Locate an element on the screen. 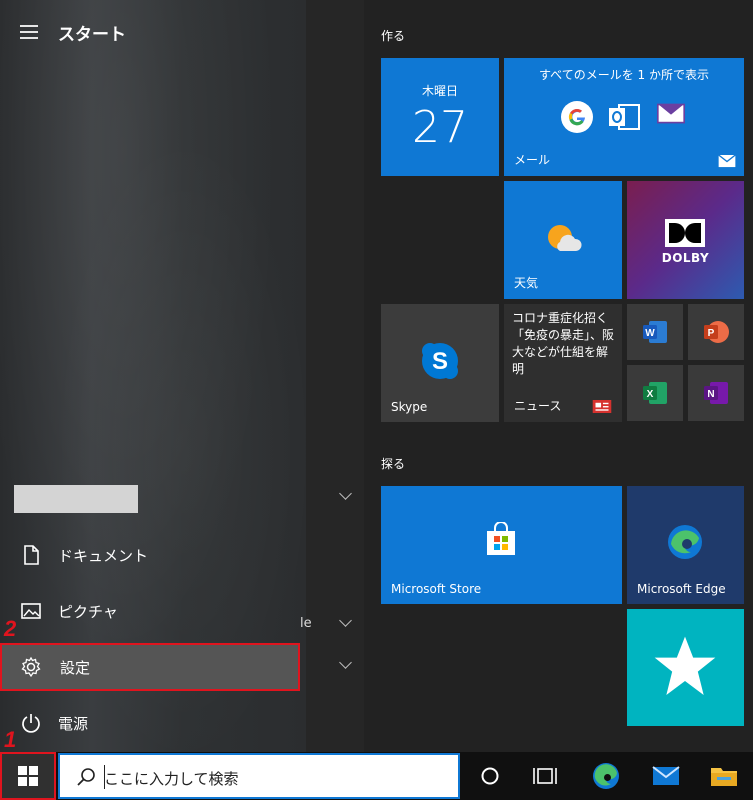  step-number-1: 1 is located at coordinates (10, 739).